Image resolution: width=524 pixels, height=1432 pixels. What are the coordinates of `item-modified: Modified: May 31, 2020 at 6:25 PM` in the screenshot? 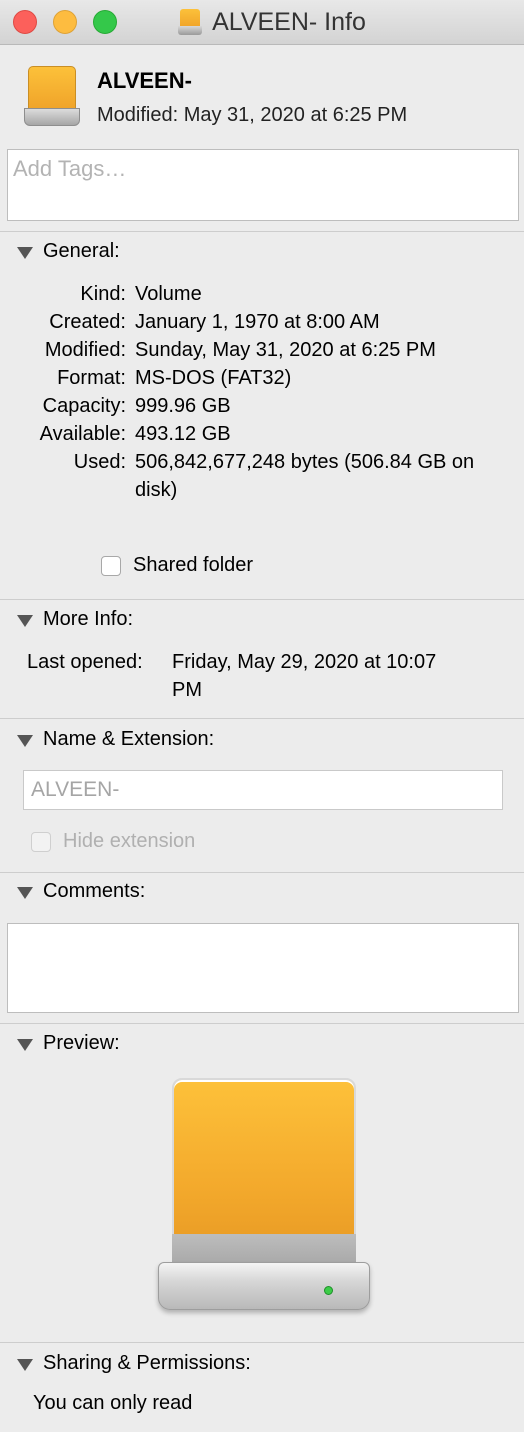 It's located at (252, 115).